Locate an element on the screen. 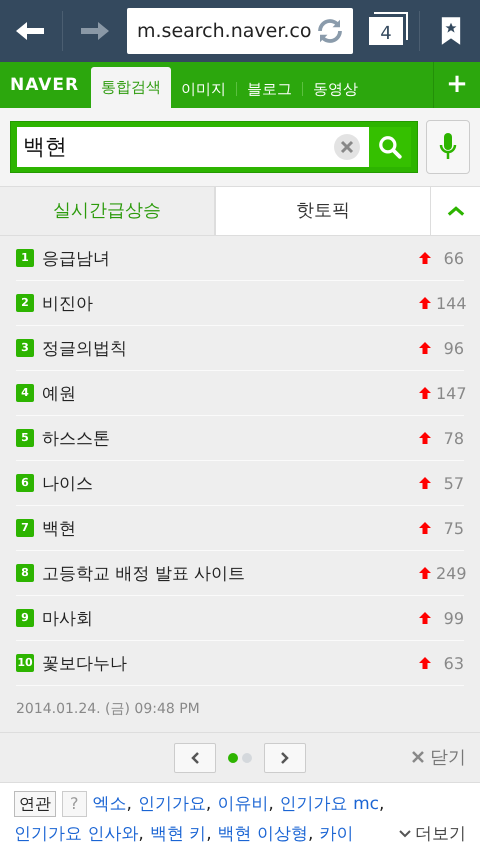 This screenshot has height=853, width=480. keyword-link: 백현 키, is located at coordinates (181, 834).